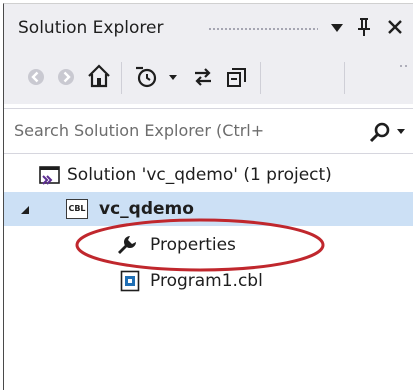 Image resolution: width=413 pixels, height=390 pixels. I want to click on highlight-ellipse, so click(200, 245).